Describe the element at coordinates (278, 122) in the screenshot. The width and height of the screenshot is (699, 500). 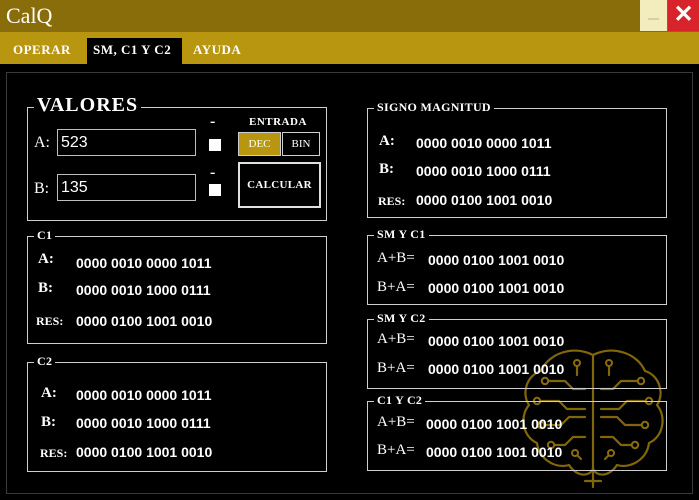
I see `entrada-label: ENTRADA` at that location.